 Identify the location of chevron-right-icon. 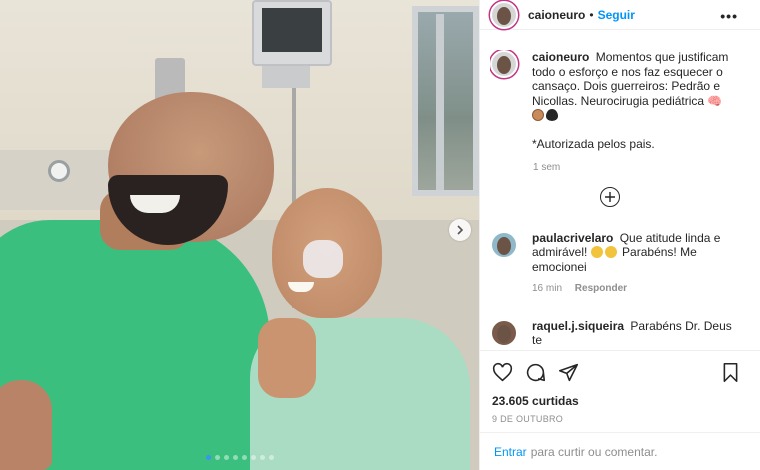
(460, 230).